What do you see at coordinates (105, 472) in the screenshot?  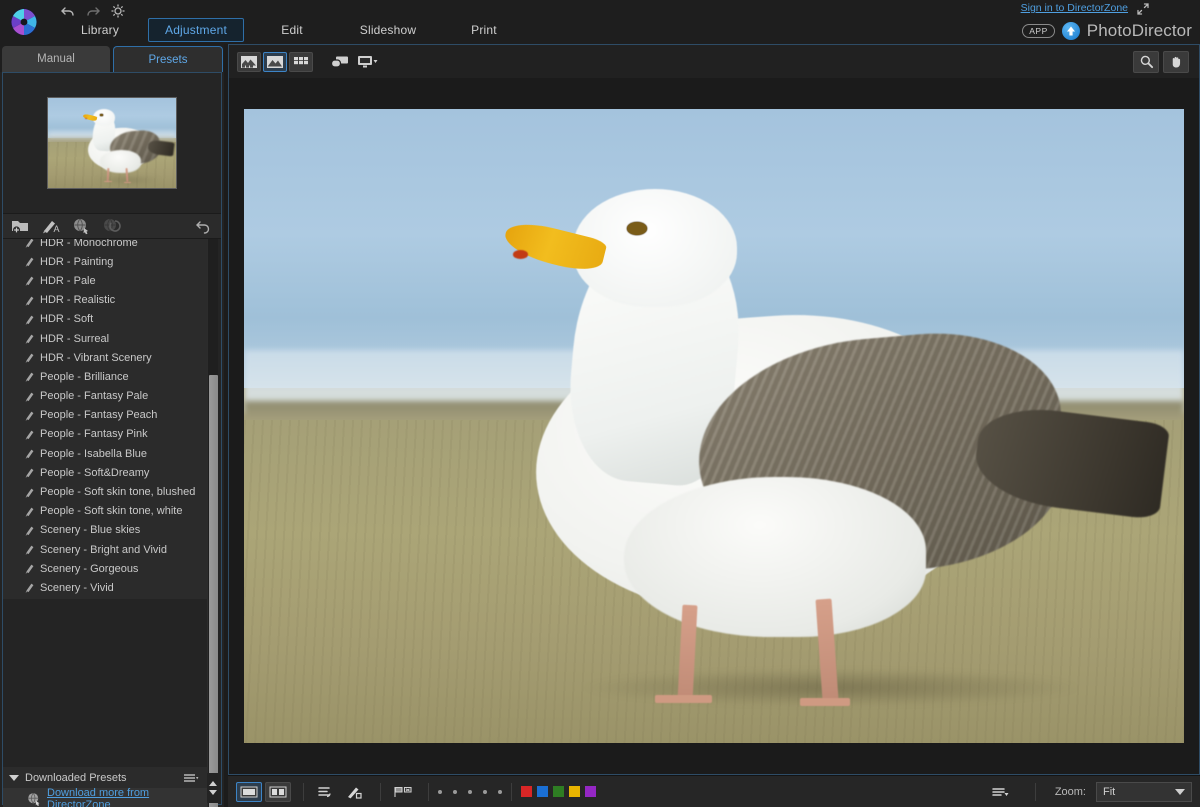 I see `preset-item: People - Soft&Dreamy` at bounding box center [105, 472].